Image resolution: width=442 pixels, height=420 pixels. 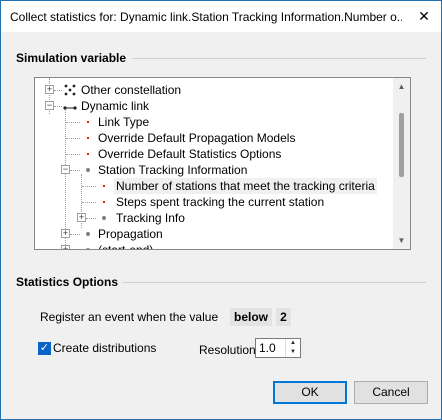 What do you see at coordinates (214, 218) in the screenshot?
I see `tree-item-tracking-info: + Tracking Info` at bounding box center [214, 218].